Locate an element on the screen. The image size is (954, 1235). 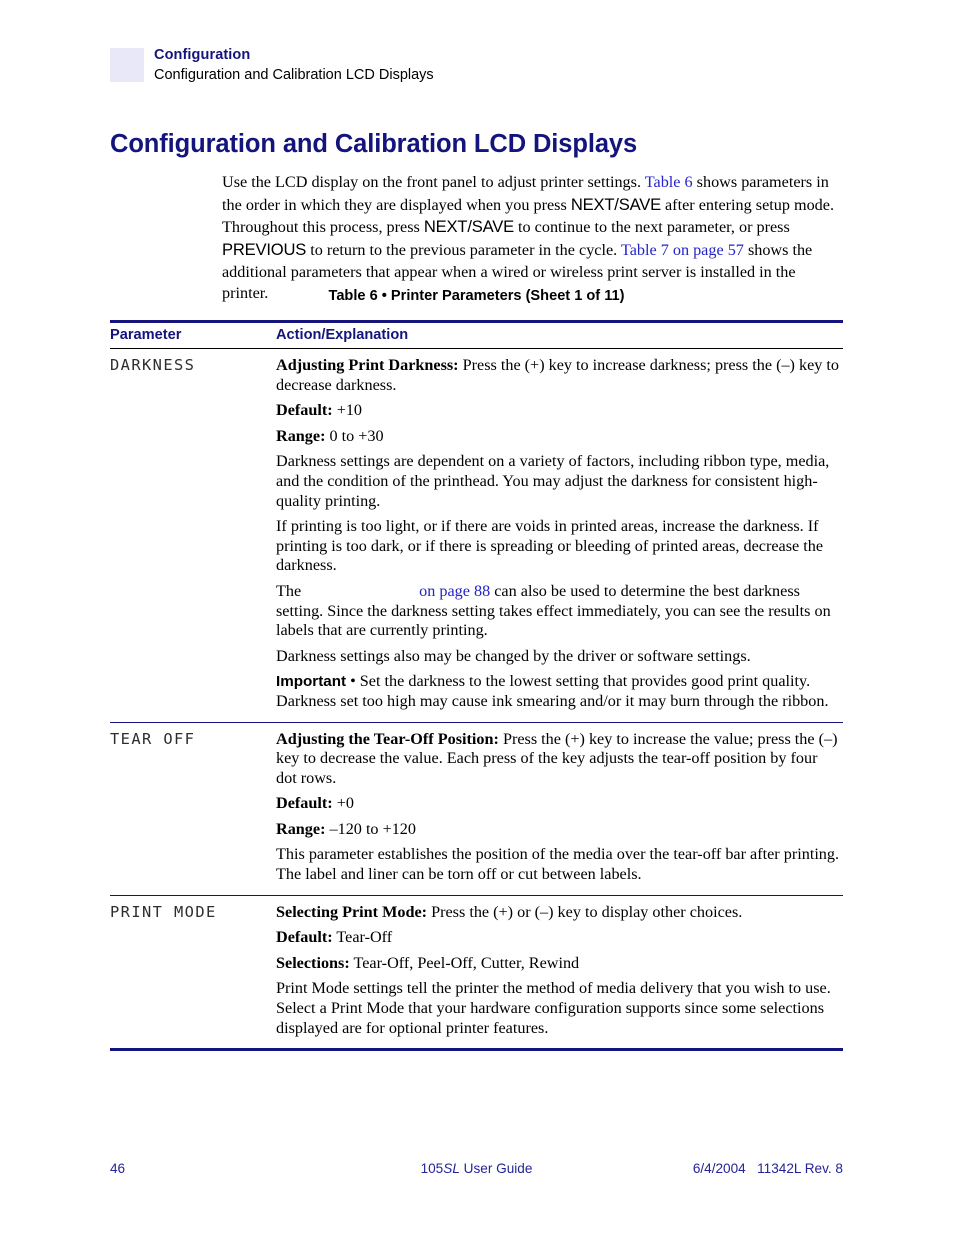
tearoff-default-label: Default: is located at coordinates (304, 803).